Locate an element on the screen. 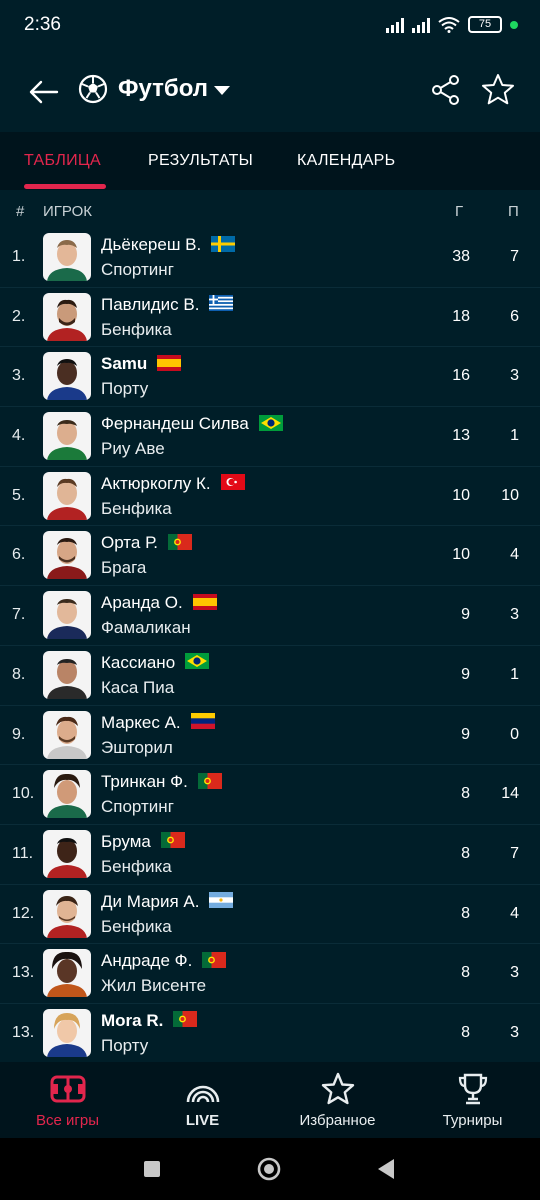  sport-selector-title: Футбол is located at coordinates (163, 89).